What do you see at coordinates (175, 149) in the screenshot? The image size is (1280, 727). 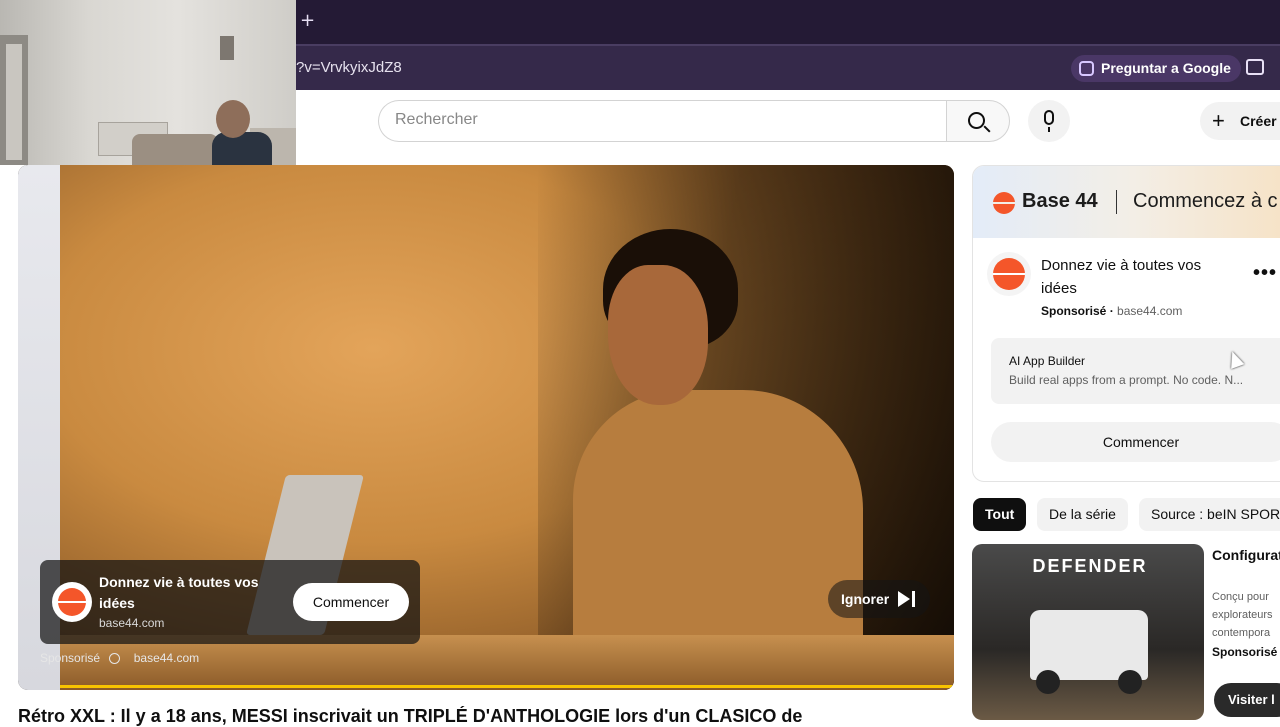 I see `webcam-chair` at bounding box center [175, 149].